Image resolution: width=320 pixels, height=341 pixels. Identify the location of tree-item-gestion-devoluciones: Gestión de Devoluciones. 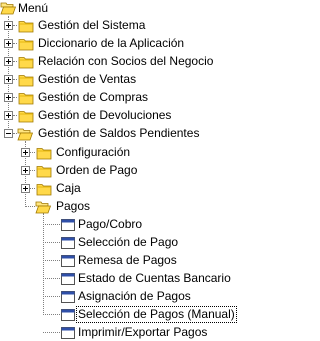
(122, 115).